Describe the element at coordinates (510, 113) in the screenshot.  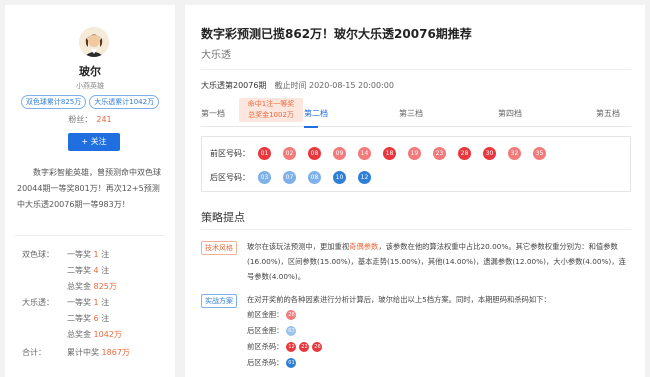
I see `tab-tier-4: 第四档` at that location.